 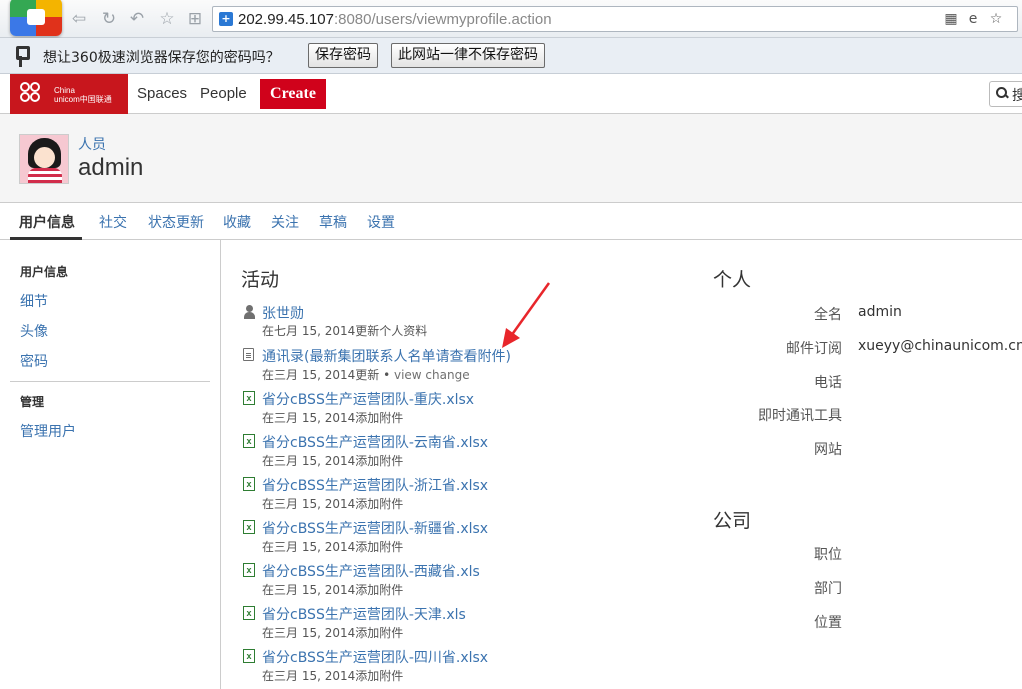 I want to click on search-icon, so click(x=1002, y=93).